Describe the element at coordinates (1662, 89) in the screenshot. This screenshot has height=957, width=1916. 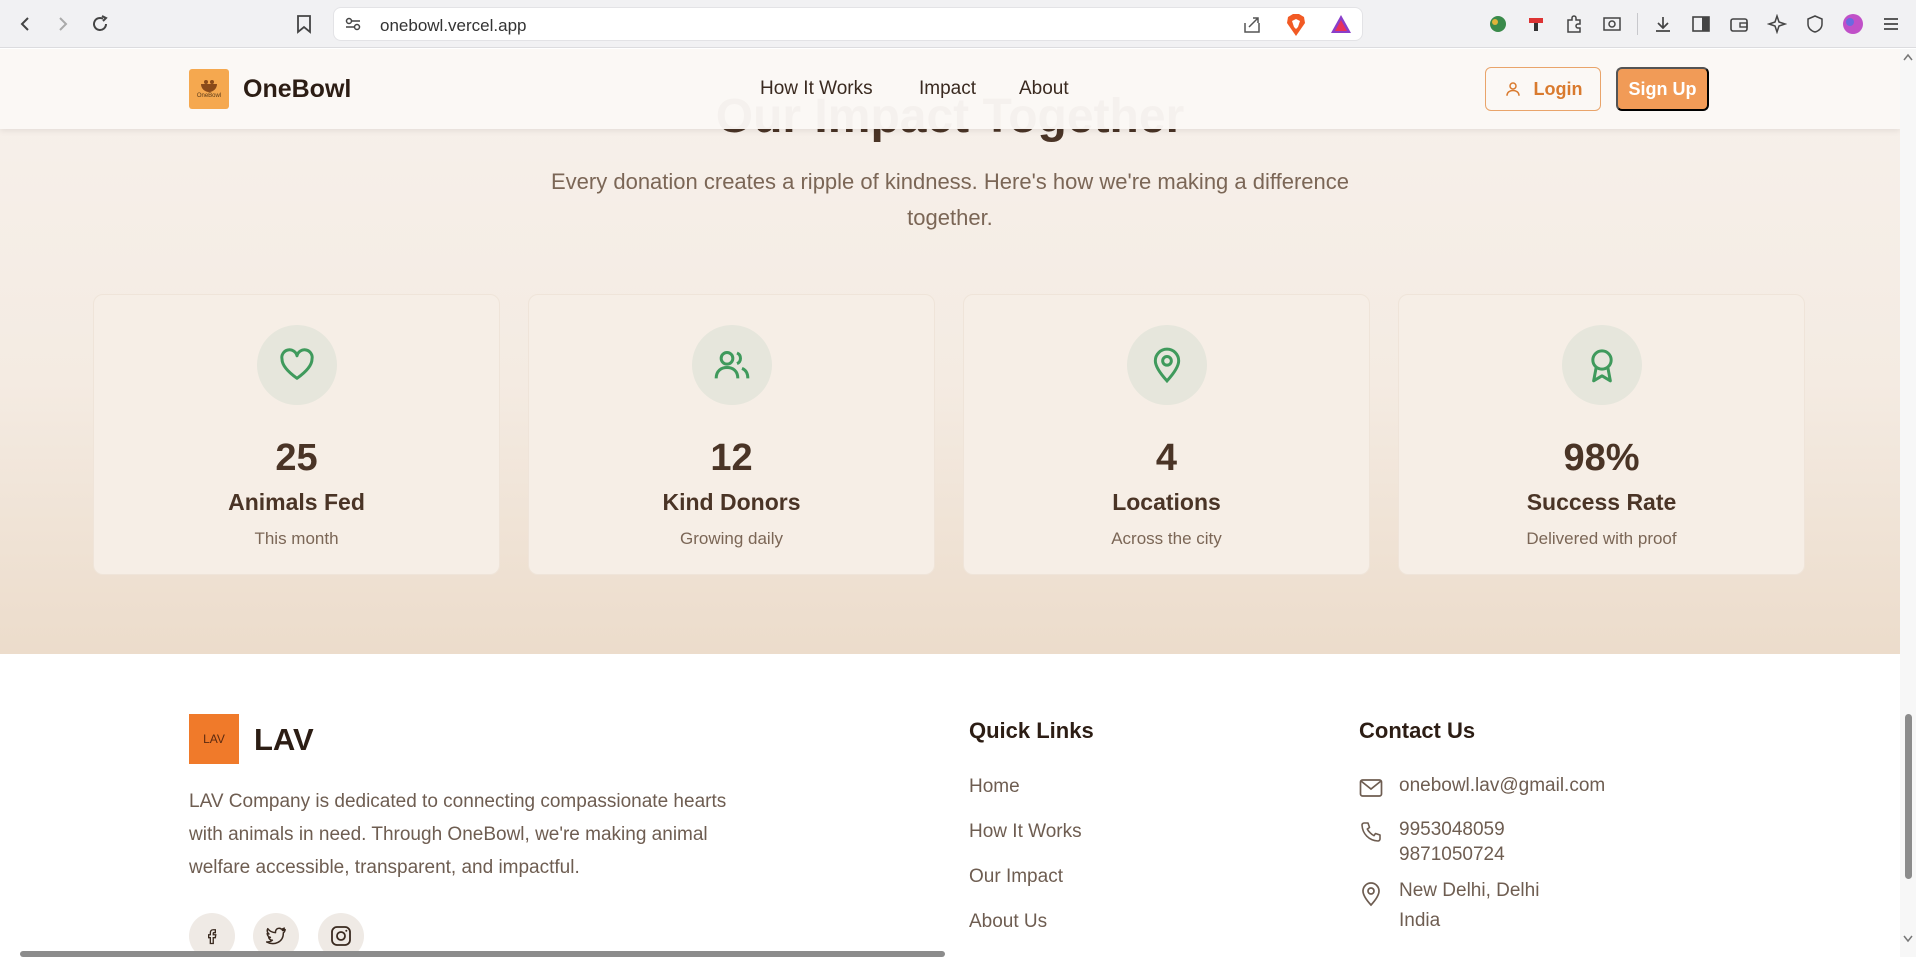
I see `signup-button: Sign Up` at that location.